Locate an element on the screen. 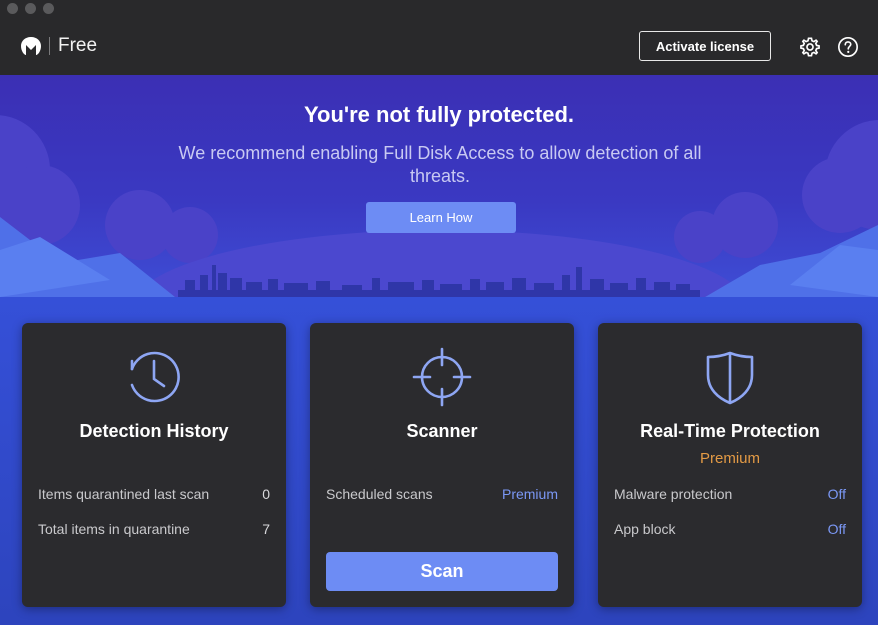 The height and width of the screenshot is (625, 878). scanner-card: Scanner Scheduled scans Premium Scan is located at coordinates (442, 465).